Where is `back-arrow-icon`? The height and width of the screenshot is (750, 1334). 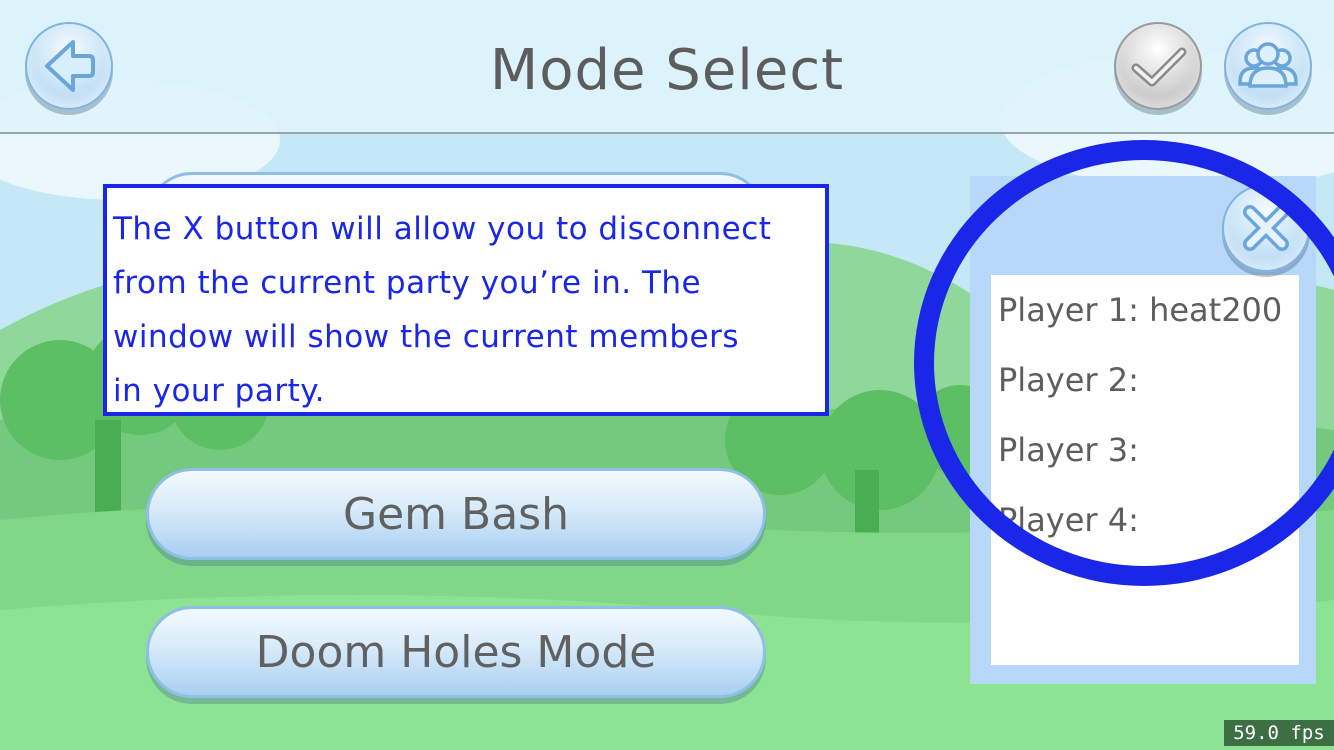 back-arrow-icon is located at coordinates (70, 66).